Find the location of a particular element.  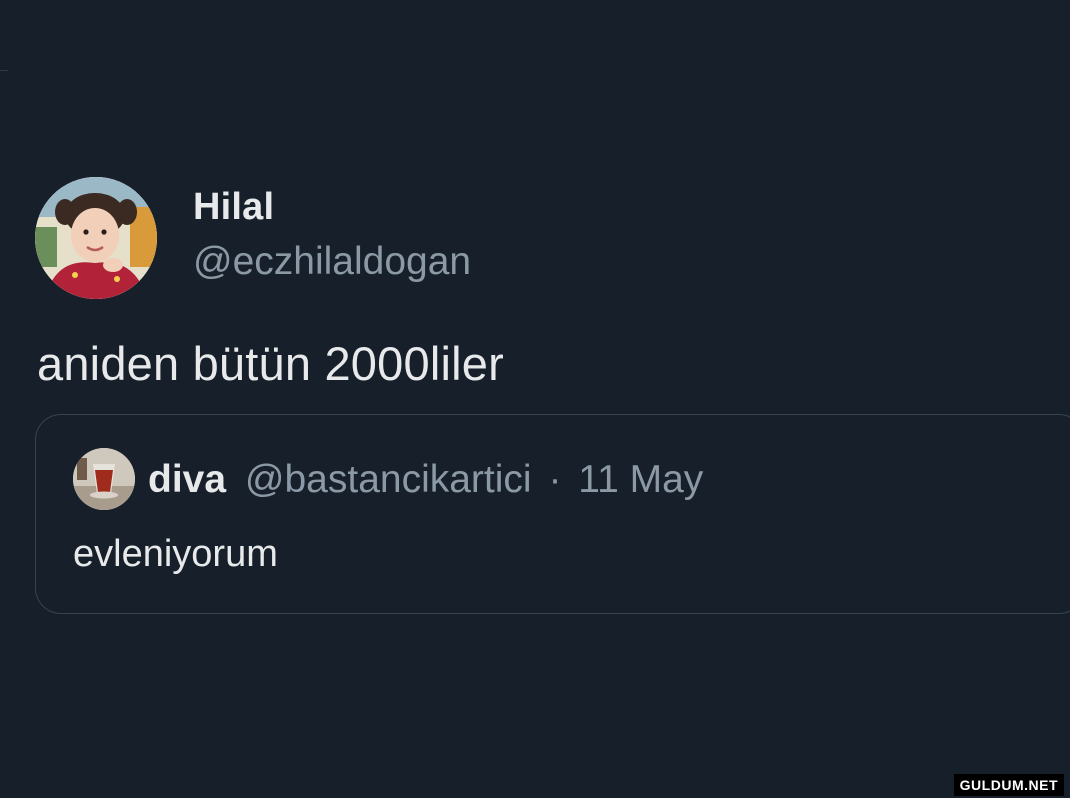

quoted-author-name: diva is located at coordinates (187, 479).